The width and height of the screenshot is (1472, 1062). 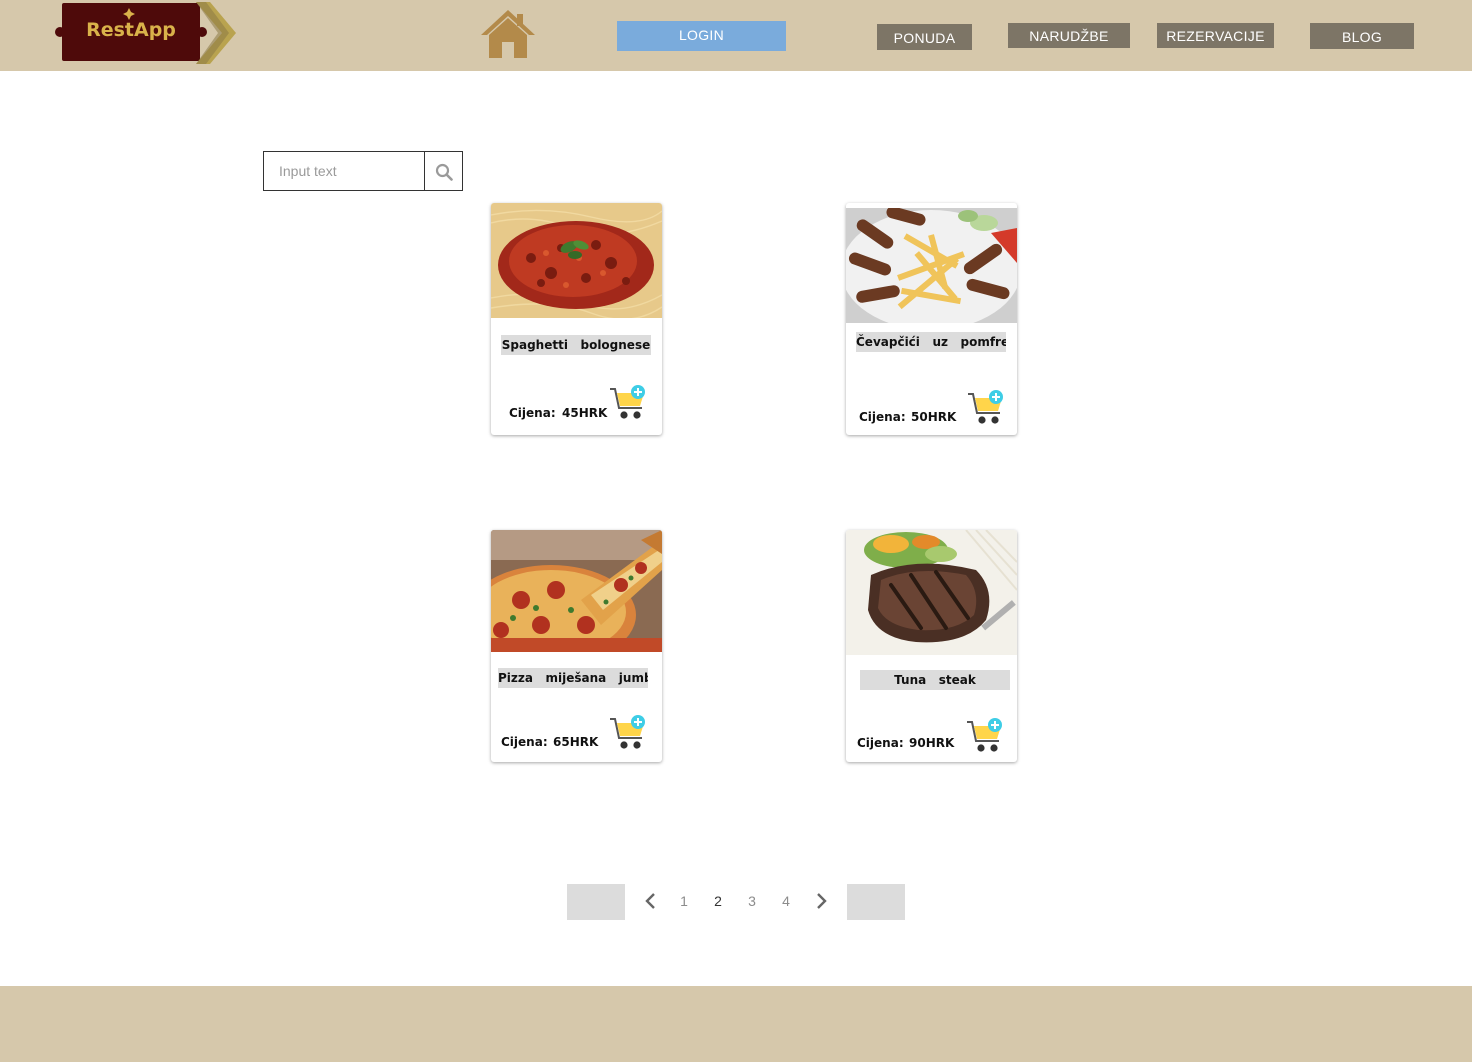 What do you see at coordinates (931, 265) in the screenshot?
I see `product-image-cevapcici` at bounding box center [931, 265].